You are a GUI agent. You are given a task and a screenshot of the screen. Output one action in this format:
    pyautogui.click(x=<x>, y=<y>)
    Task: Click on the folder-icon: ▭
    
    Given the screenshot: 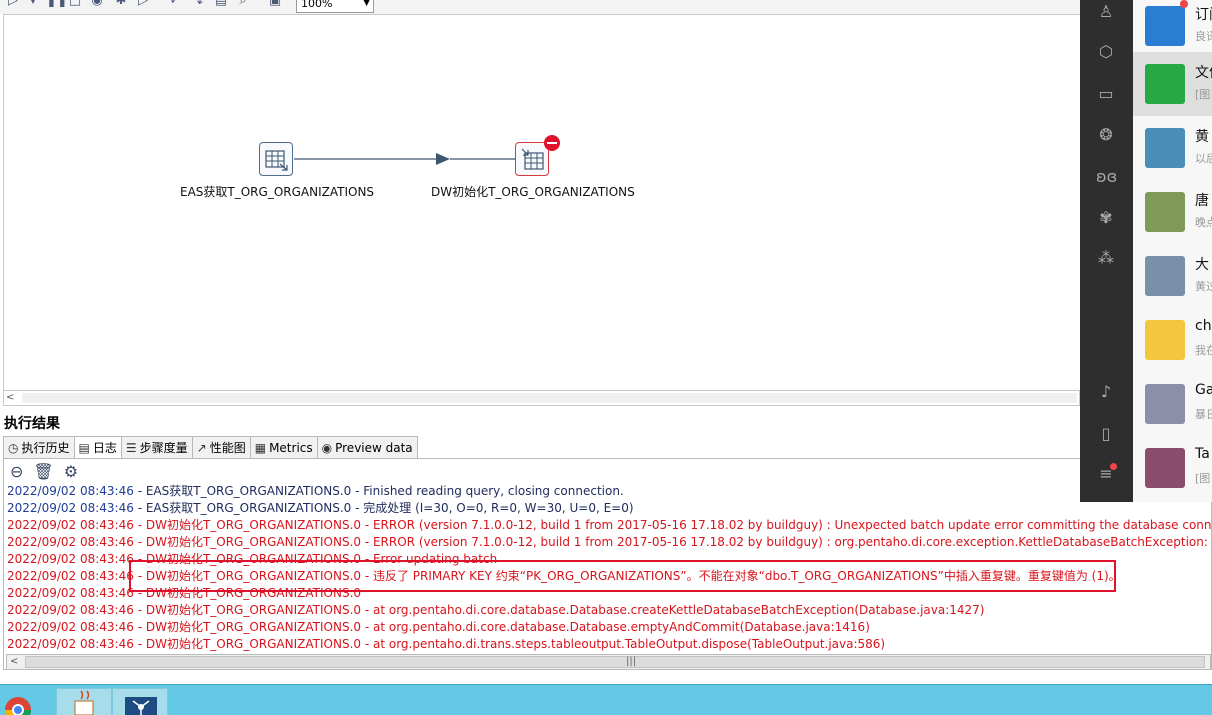 What is the action you would take?
    pyautogui.click(x=1106, y=94)
    